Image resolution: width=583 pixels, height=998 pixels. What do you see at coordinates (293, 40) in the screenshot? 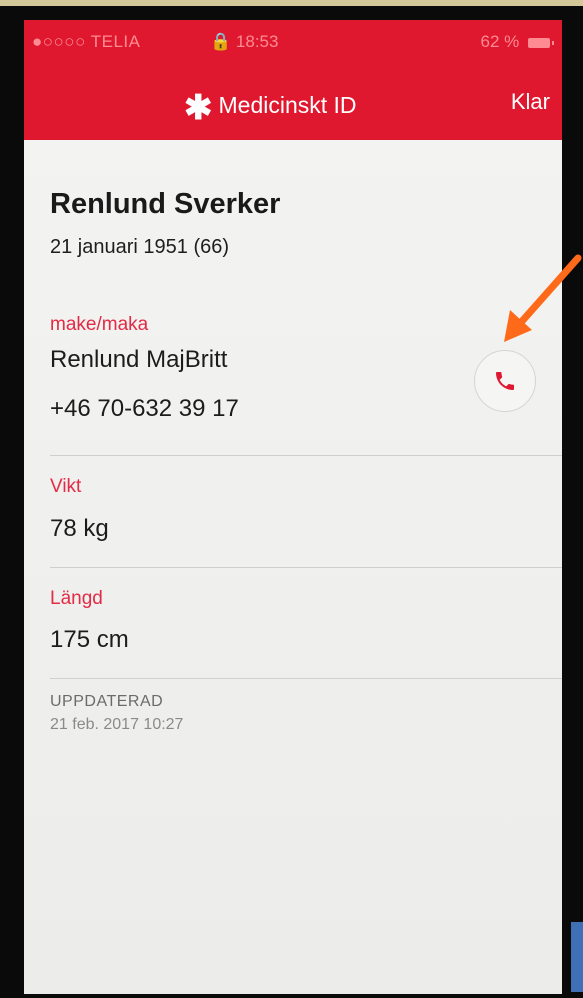
I see `status-bar: ●○○○○ TELIA 🔒 18:53 62 %` at bounding box center [293, 40].